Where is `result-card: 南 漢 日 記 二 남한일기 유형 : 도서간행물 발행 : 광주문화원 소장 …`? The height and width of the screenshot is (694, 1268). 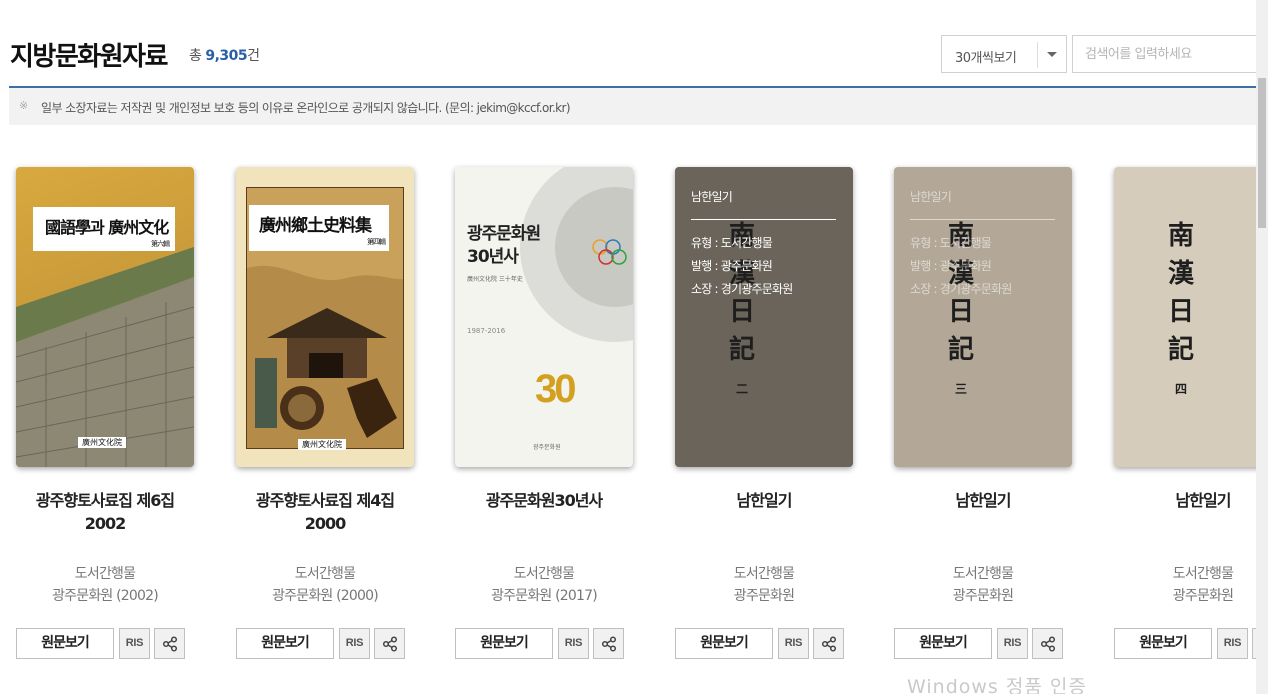
result-card: 南 漢 日 記 二 남한일기 유형 : 도서간행물 발행 : 광주문화원 소장 … is located at coordinates (775, 417).